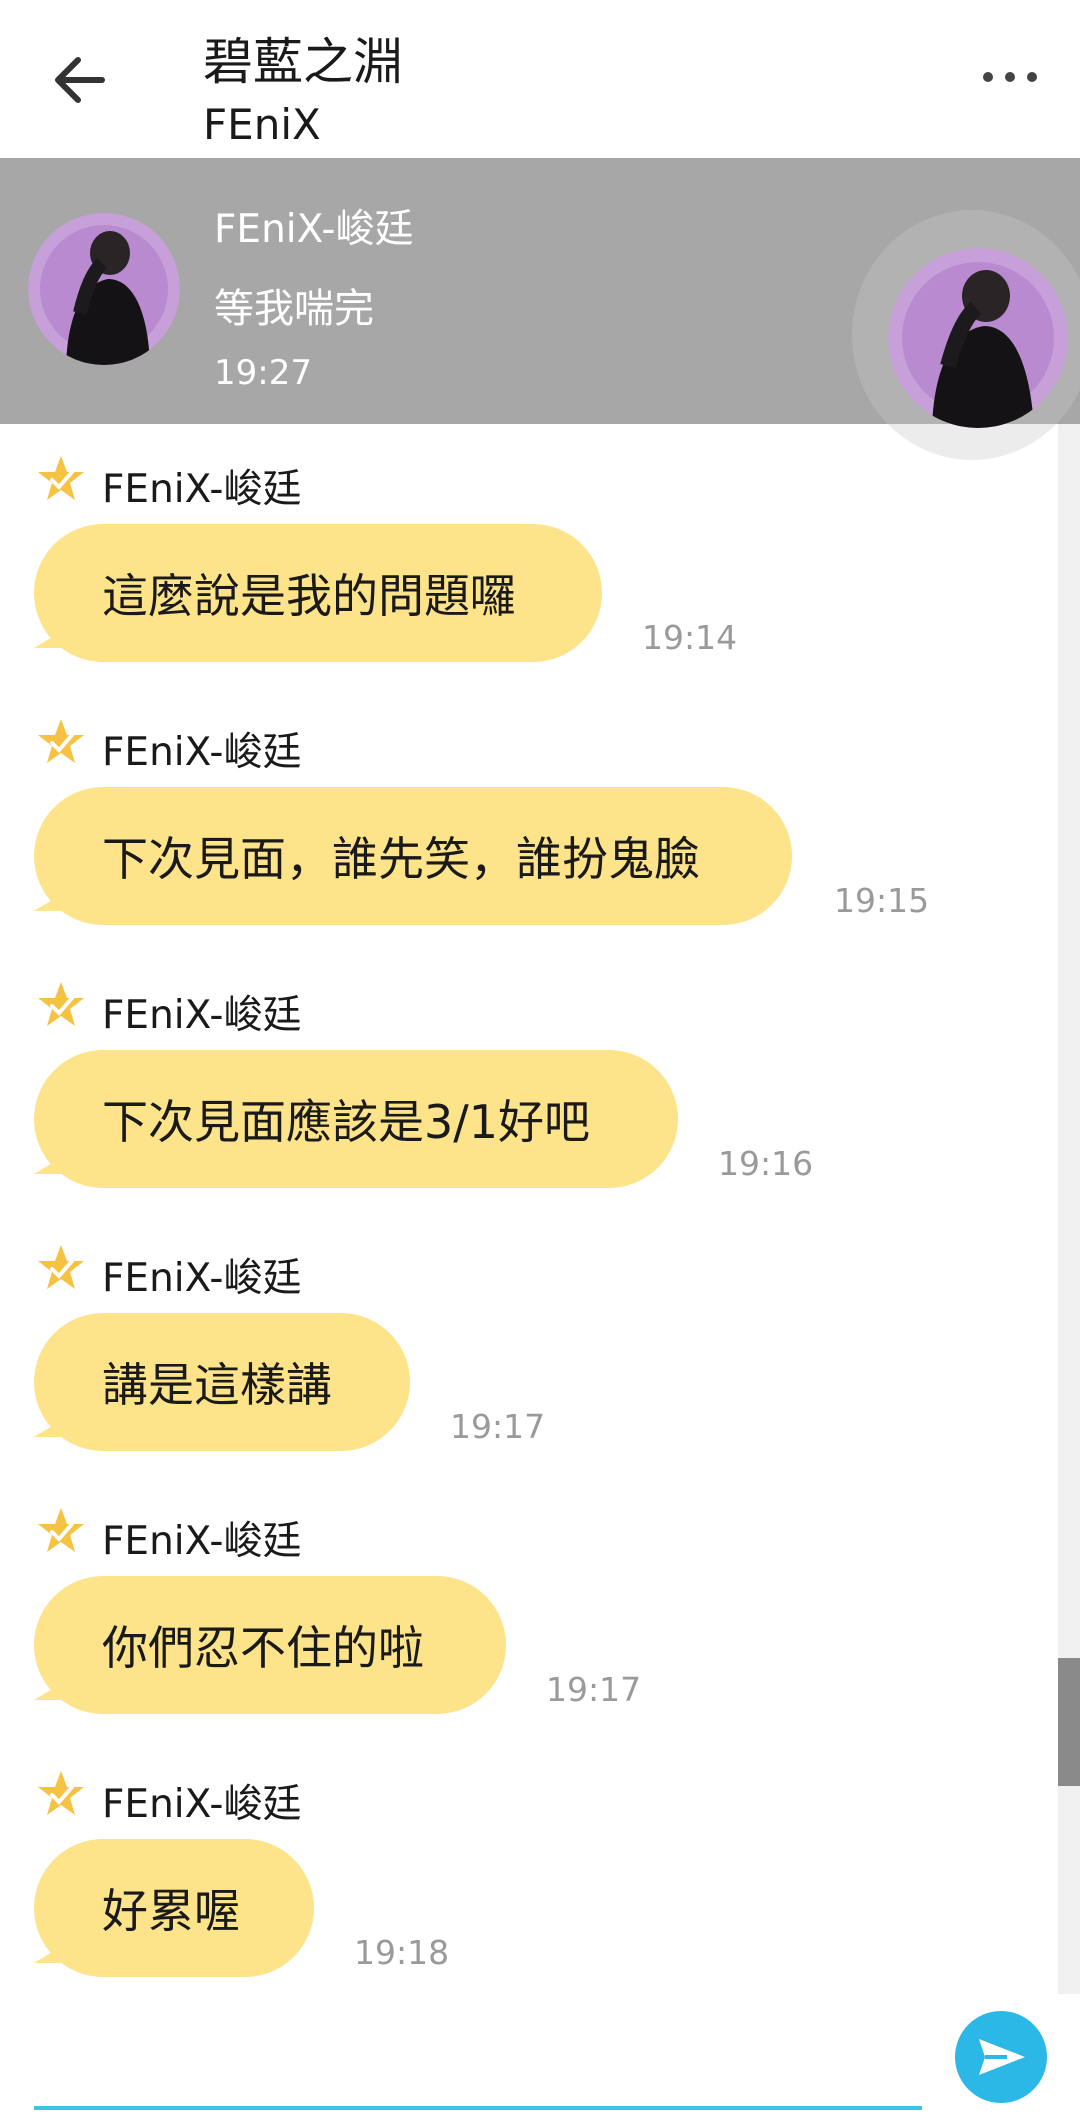  What do you see at coordinates (262, 124) in the screenshot?
I see `chat-subtitle: FEniX` at bounding box center [262, 124].